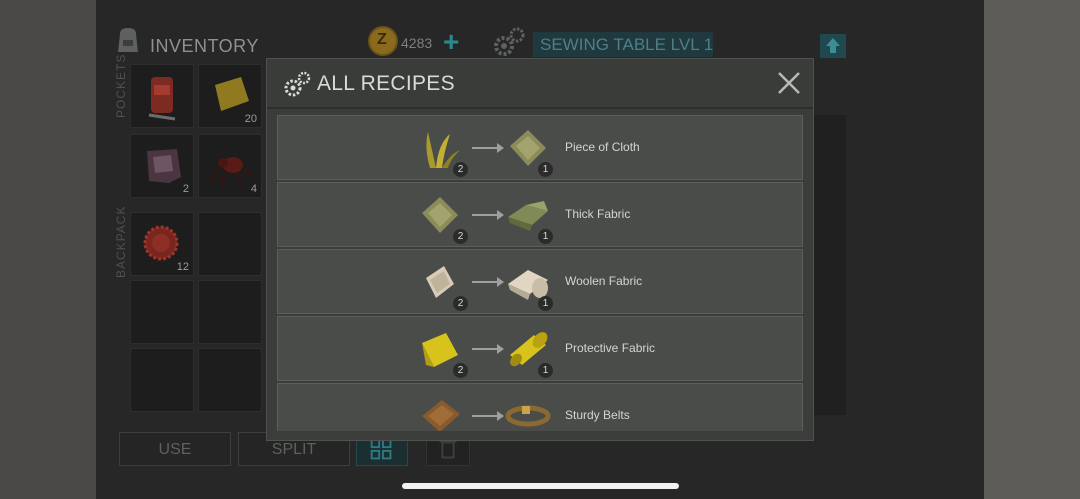 The image size is (1080, 499). I want to click on hide-icon, so click(164, 166).